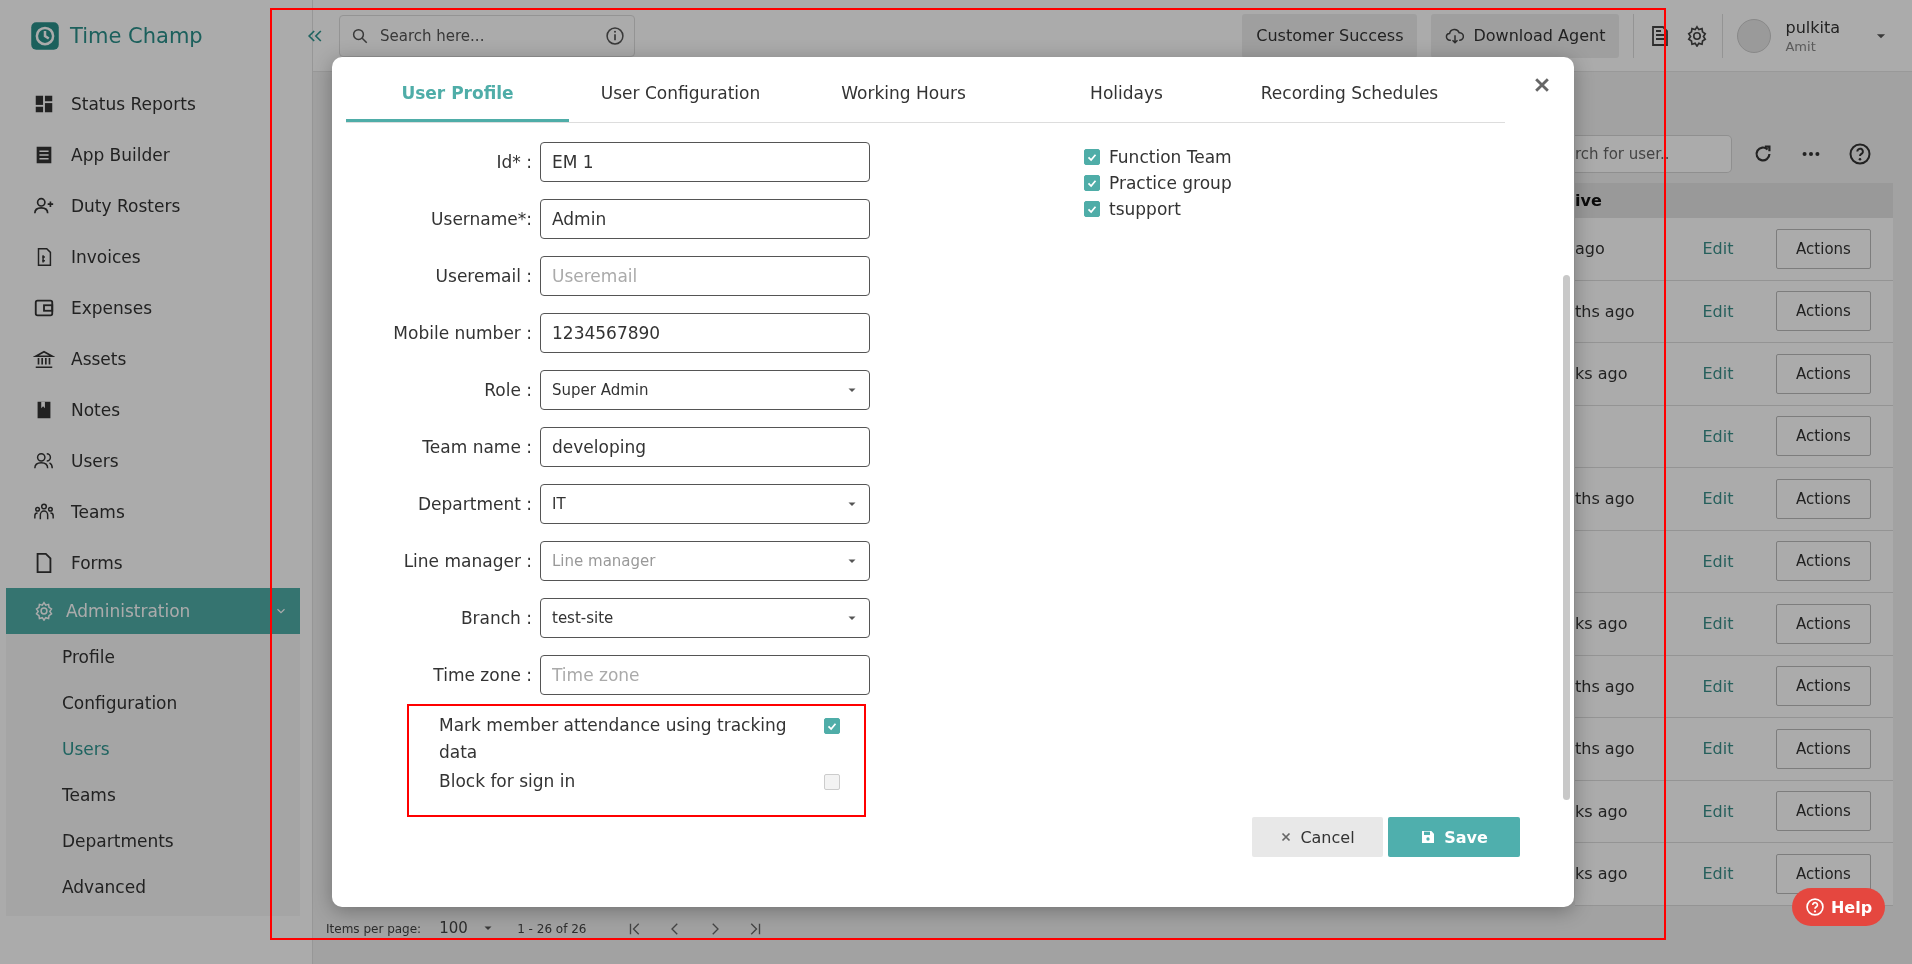  What do you see at coordinates (156, 205) in the screenshot?
I see `sidebar-item: Duty Rosters` at bounding box center [156, 205].